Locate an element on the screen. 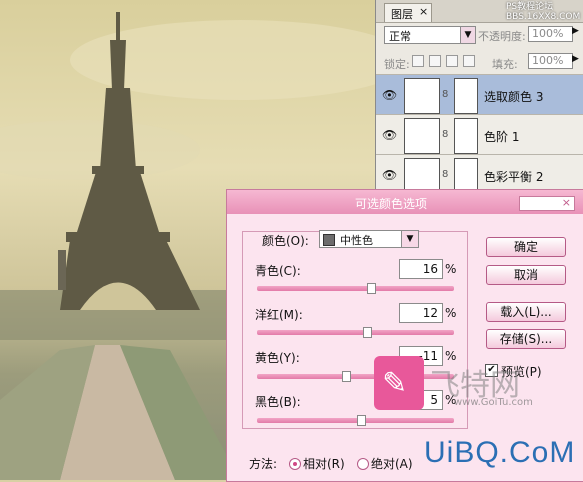 The width and height of the screenshot is (583, 482). site-watermark-url: www.GoiTu.com is located at coordinates (493, 402).